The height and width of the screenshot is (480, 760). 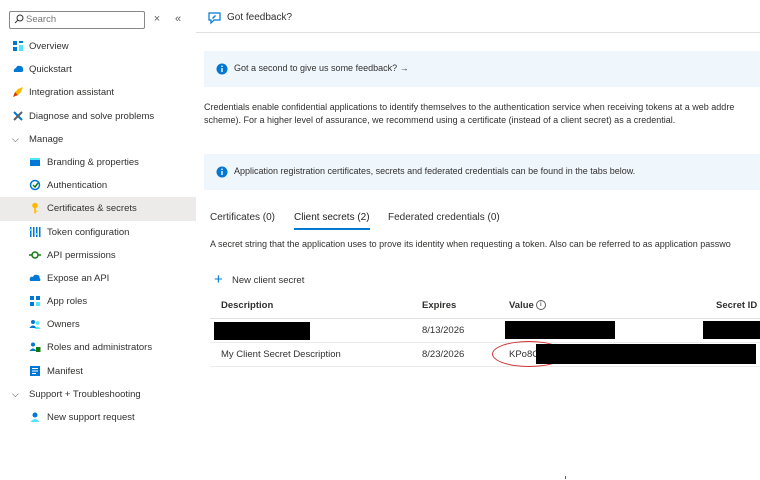 I want to click on feedback-label: Got feedback?, so click(x=260, y=17).